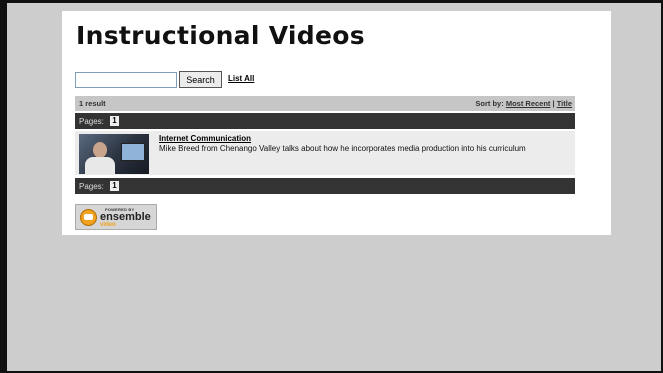 The image size is (663, 373). I want to click on sort-controls: Sort by: Most Recent | Title, so click(523, 103).